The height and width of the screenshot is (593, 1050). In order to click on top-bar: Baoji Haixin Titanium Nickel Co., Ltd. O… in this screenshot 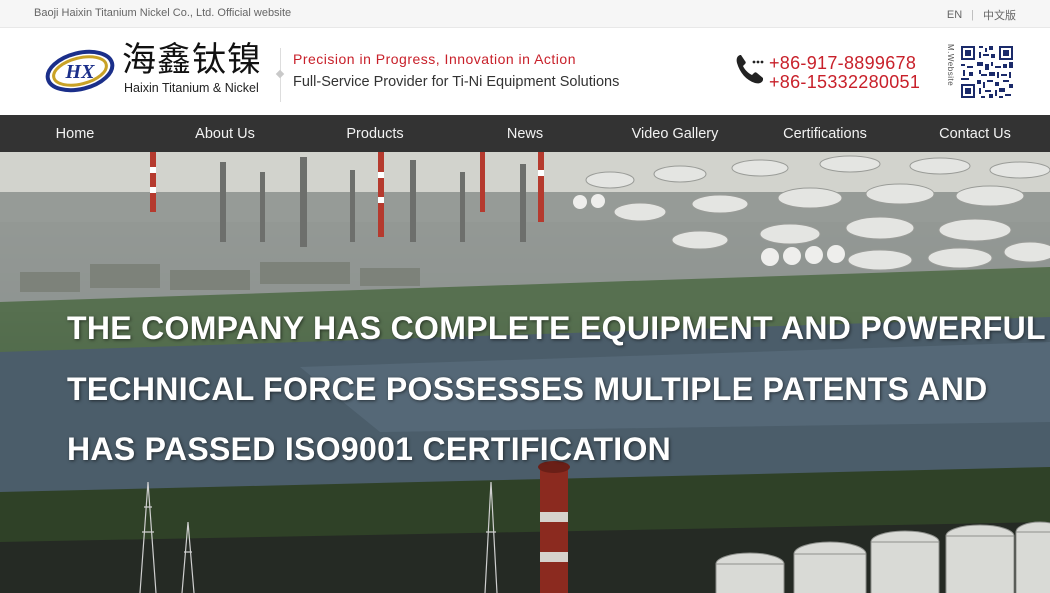, I will do `click(525, 14)`.